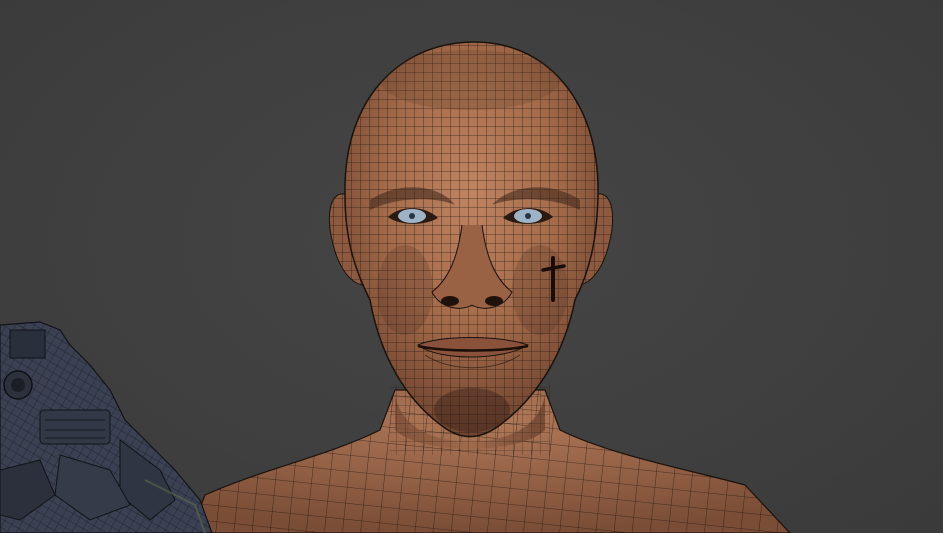 Image resolution: width=943 pixels, height=533 pixels. I want to click on weapon-mesh, so click(106, 427).